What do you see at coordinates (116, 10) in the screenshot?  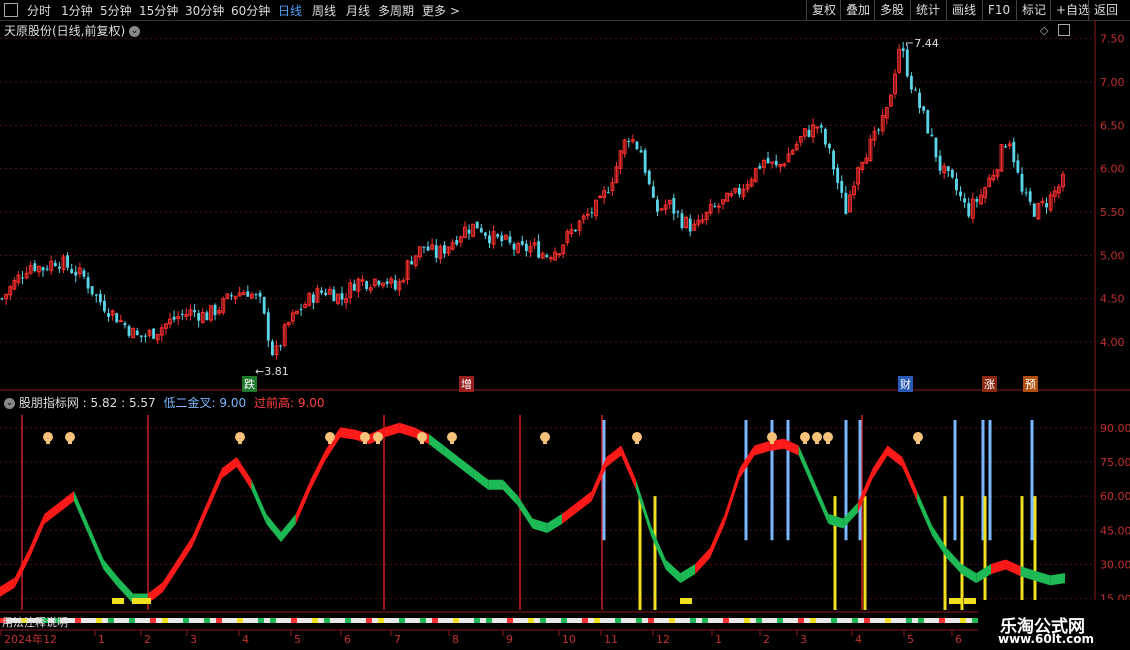 I see `period-tab-5min: 5分钟` at bounding box center [116, 10].